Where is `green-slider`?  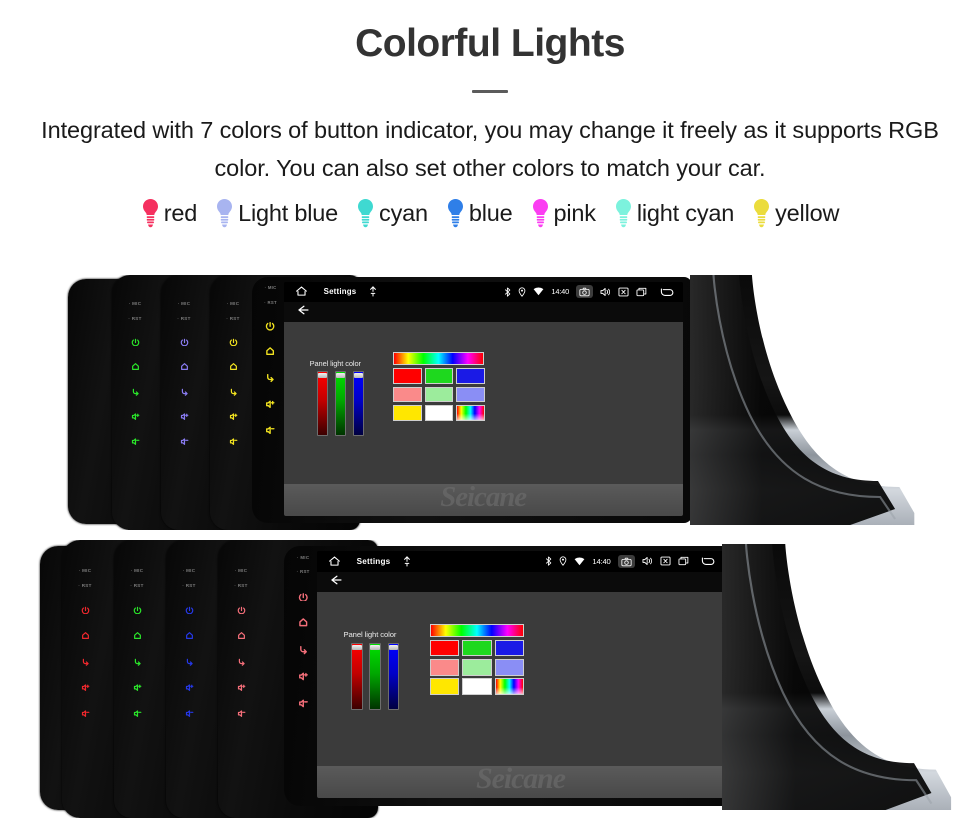
green-slider is located at coordinates (340, 403).